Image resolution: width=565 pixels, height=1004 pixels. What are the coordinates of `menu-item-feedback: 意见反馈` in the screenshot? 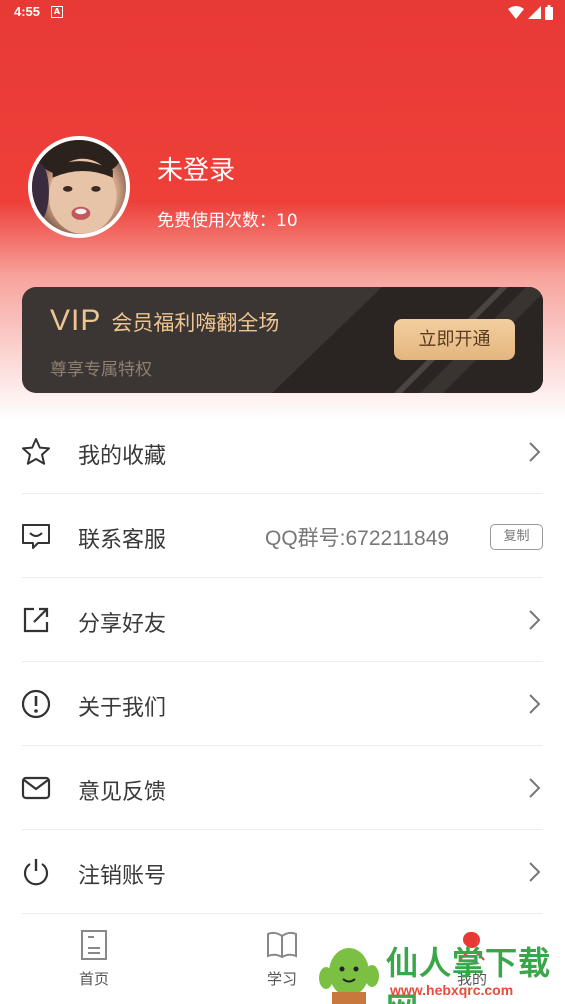 It's located at (282, 788).